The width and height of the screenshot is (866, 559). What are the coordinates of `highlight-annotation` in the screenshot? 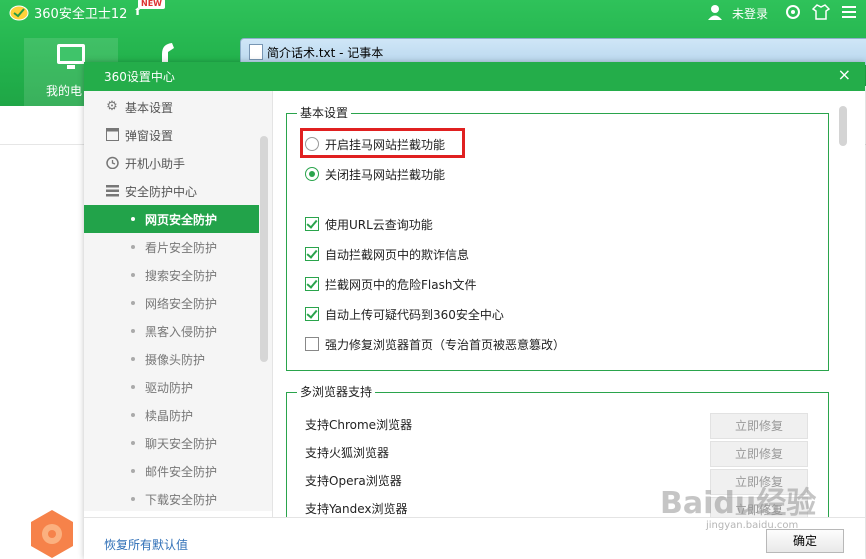 It's located at (382, 143).